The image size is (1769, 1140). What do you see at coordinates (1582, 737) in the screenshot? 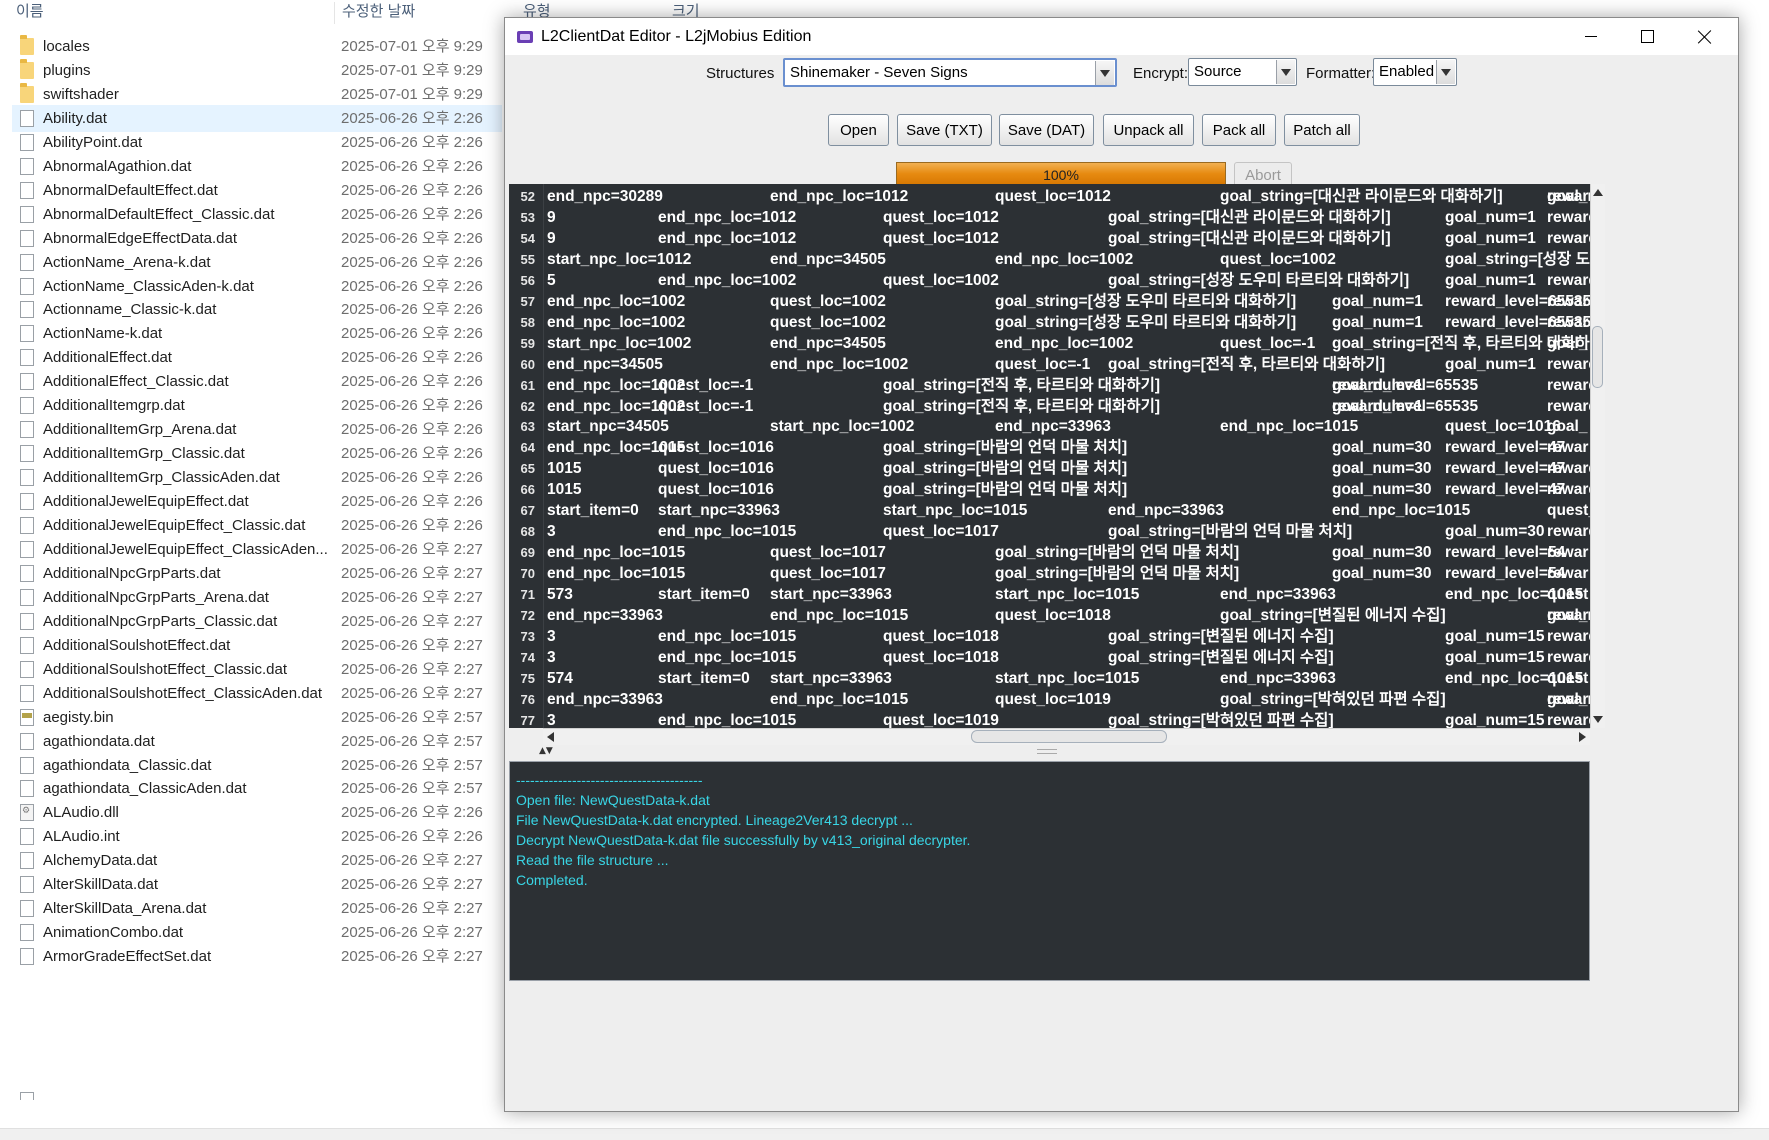
I see `scroll-right-icon` at bounding box center [1582, 737].